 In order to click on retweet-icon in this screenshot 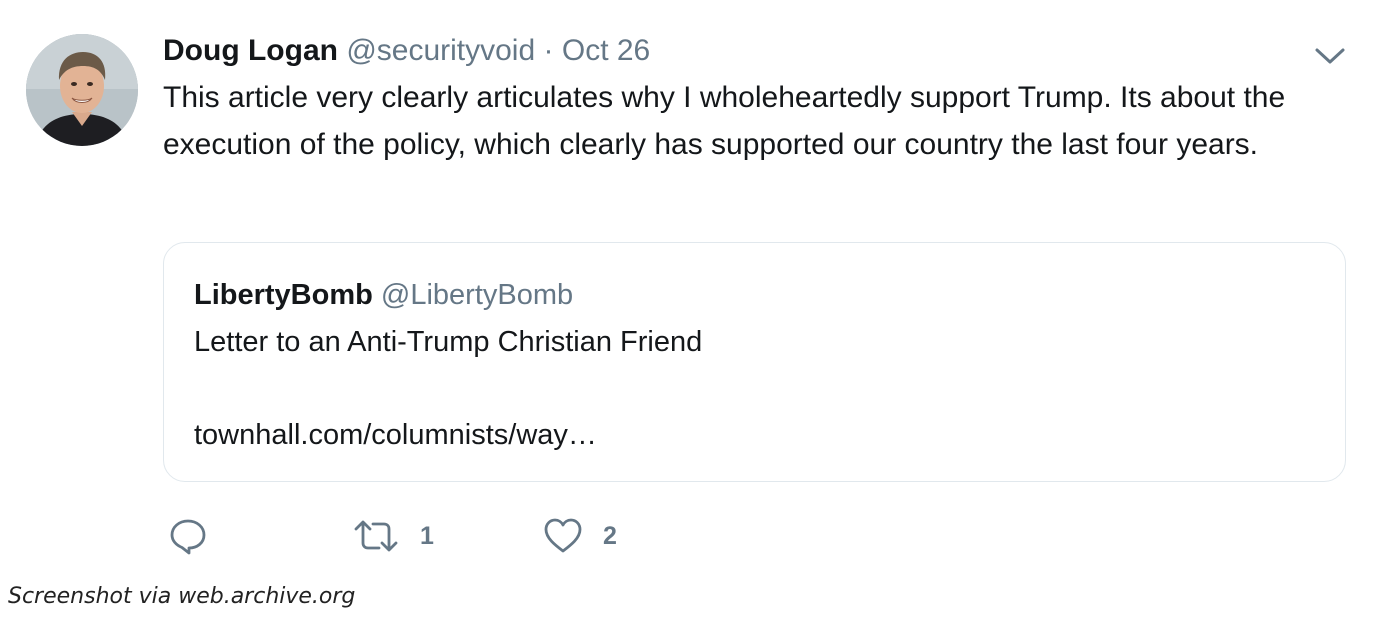, I will do `click(376, 536)`.